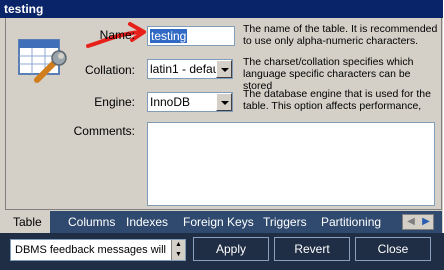 The image size is (444, 270). Describe the element at coordinates (104, 131) in the screenshot. I see `comments-label: Comments:` at that location.